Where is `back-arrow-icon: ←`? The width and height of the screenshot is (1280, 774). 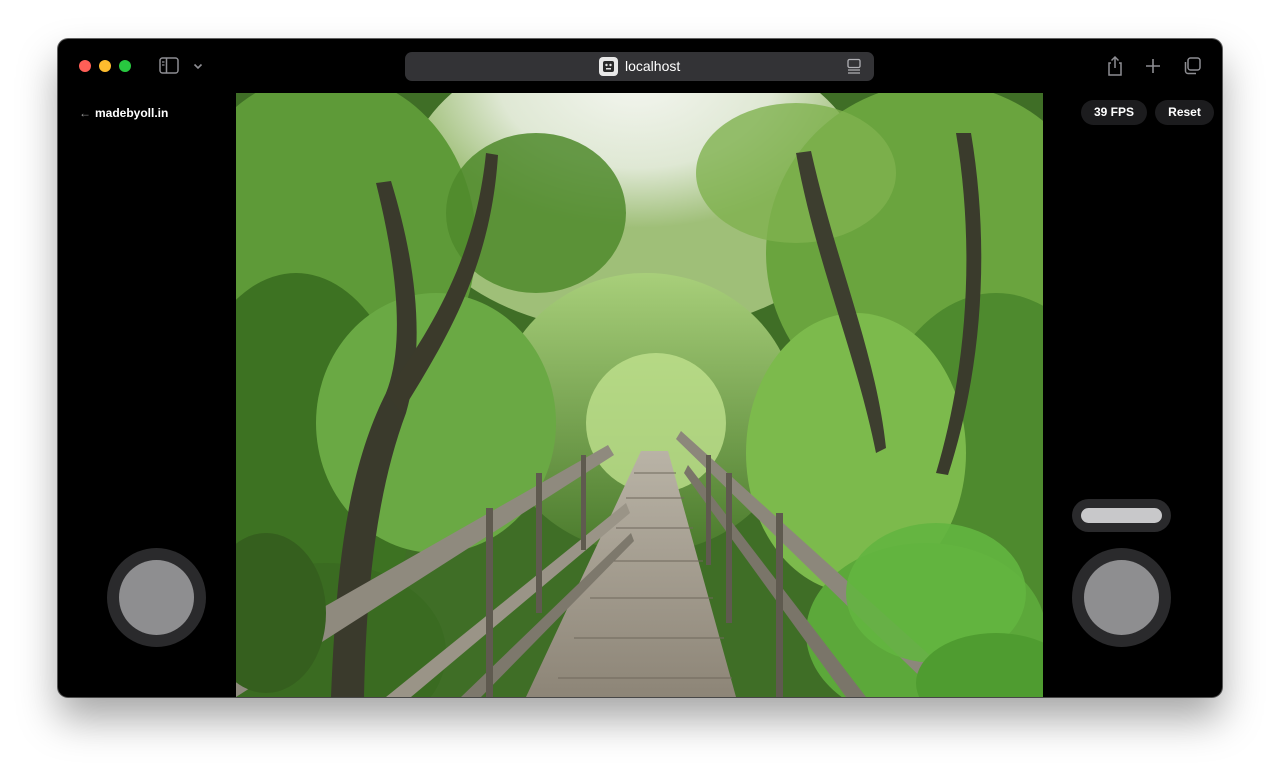
back-arrow-icon: ← is located at coordinates (85, 113).